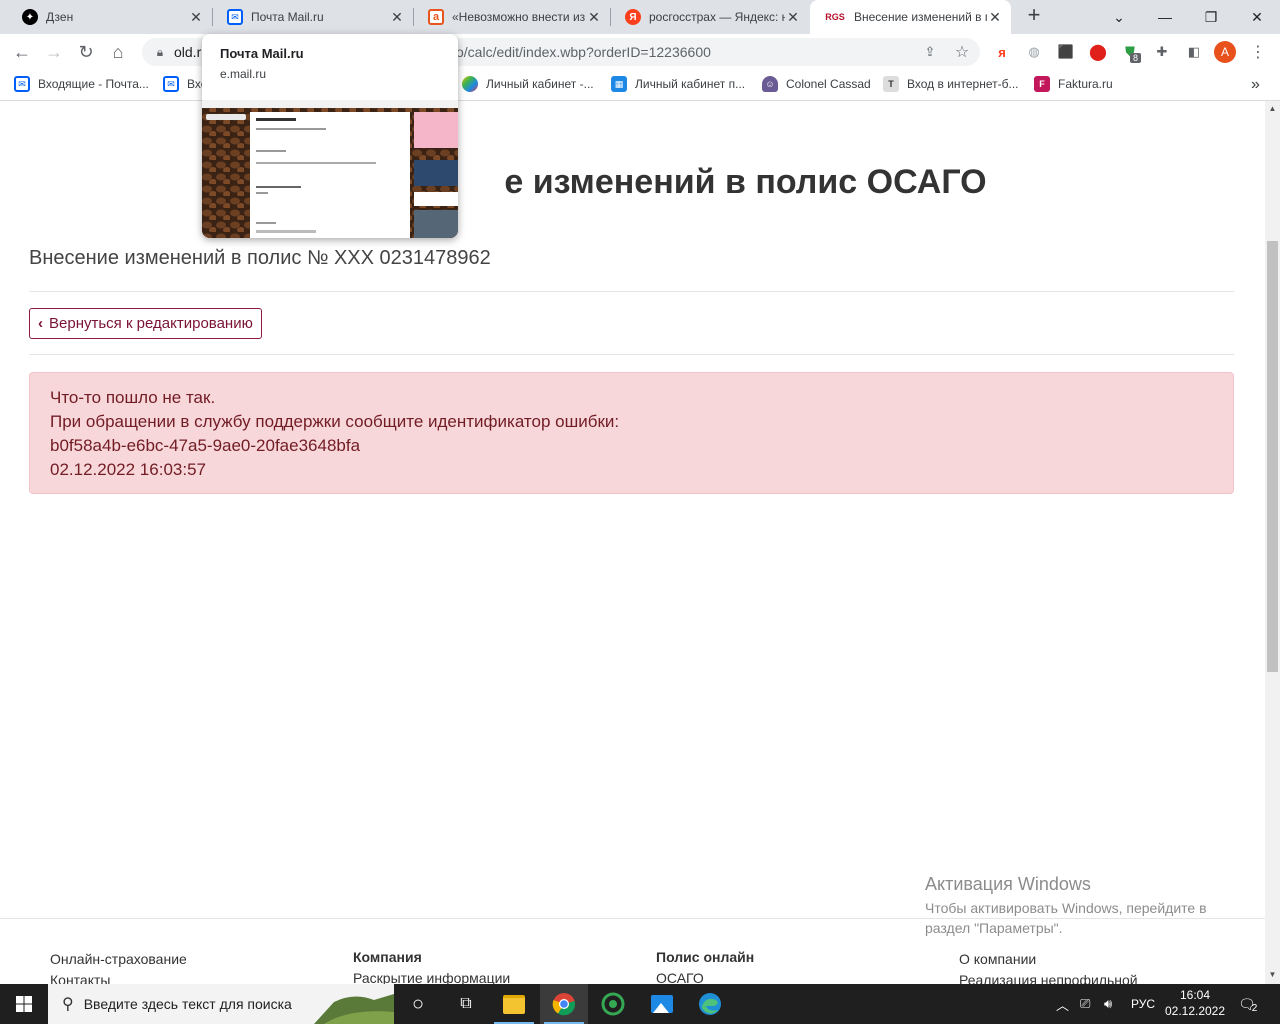 This screenshot has width=1280, height=1024. What do you see at coordinates (1225, 52) in the screenshot?
I see `profile-avatar: A` at bounding box center [1225, 52].